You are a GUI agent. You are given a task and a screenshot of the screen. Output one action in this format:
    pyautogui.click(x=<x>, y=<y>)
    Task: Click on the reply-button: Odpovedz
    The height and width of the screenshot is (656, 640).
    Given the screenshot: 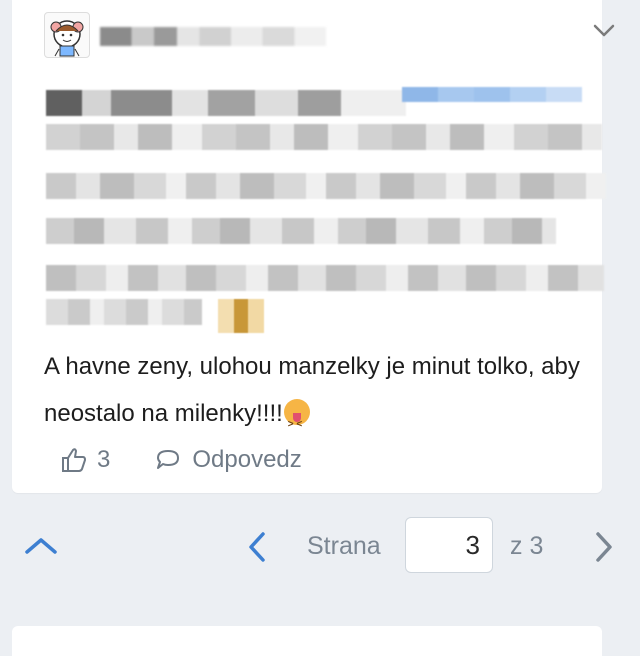 What is the action you would take?
    pyautogui.click(x=246, y=460)
    